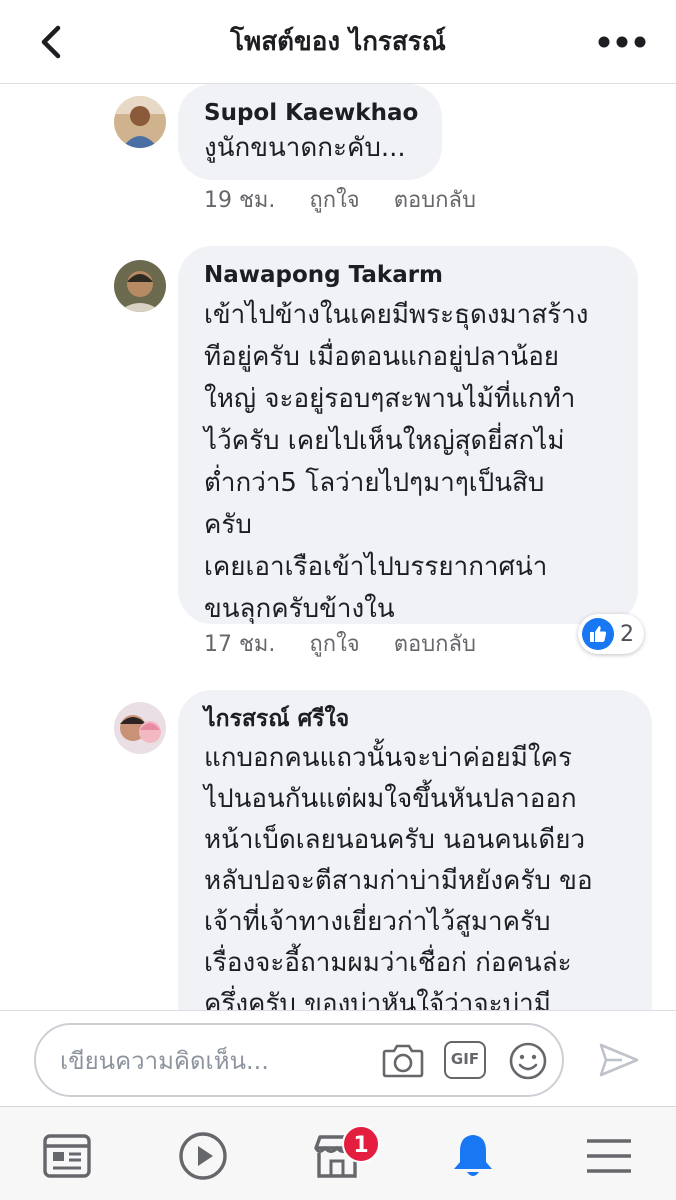 This screenshot has height=1200, width=676. What do you see at coordinates (619, 1060) in the screenshot?
I see `send-icon` at bounding box center [619, 1060].